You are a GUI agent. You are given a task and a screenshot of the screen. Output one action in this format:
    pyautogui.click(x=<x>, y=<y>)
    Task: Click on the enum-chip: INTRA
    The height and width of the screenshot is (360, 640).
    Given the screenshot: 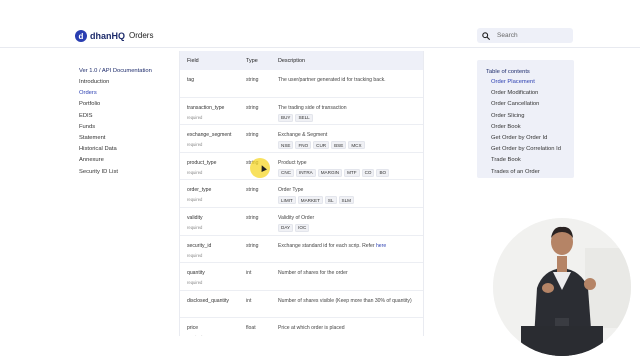 What is the action you would take?
    pyautogui.click(x=305, y=172)
    